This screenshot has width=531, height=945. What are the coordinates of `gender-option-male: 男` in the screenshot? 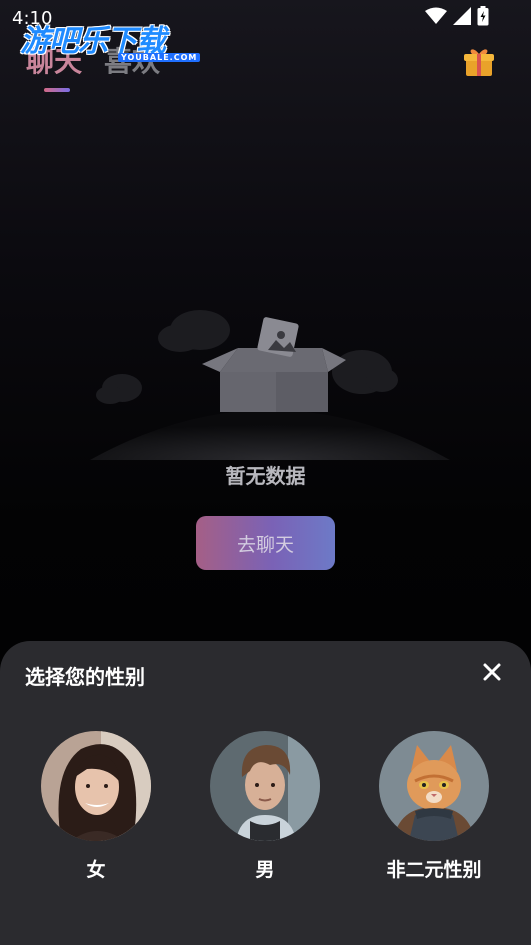 It's located at (265, 806).